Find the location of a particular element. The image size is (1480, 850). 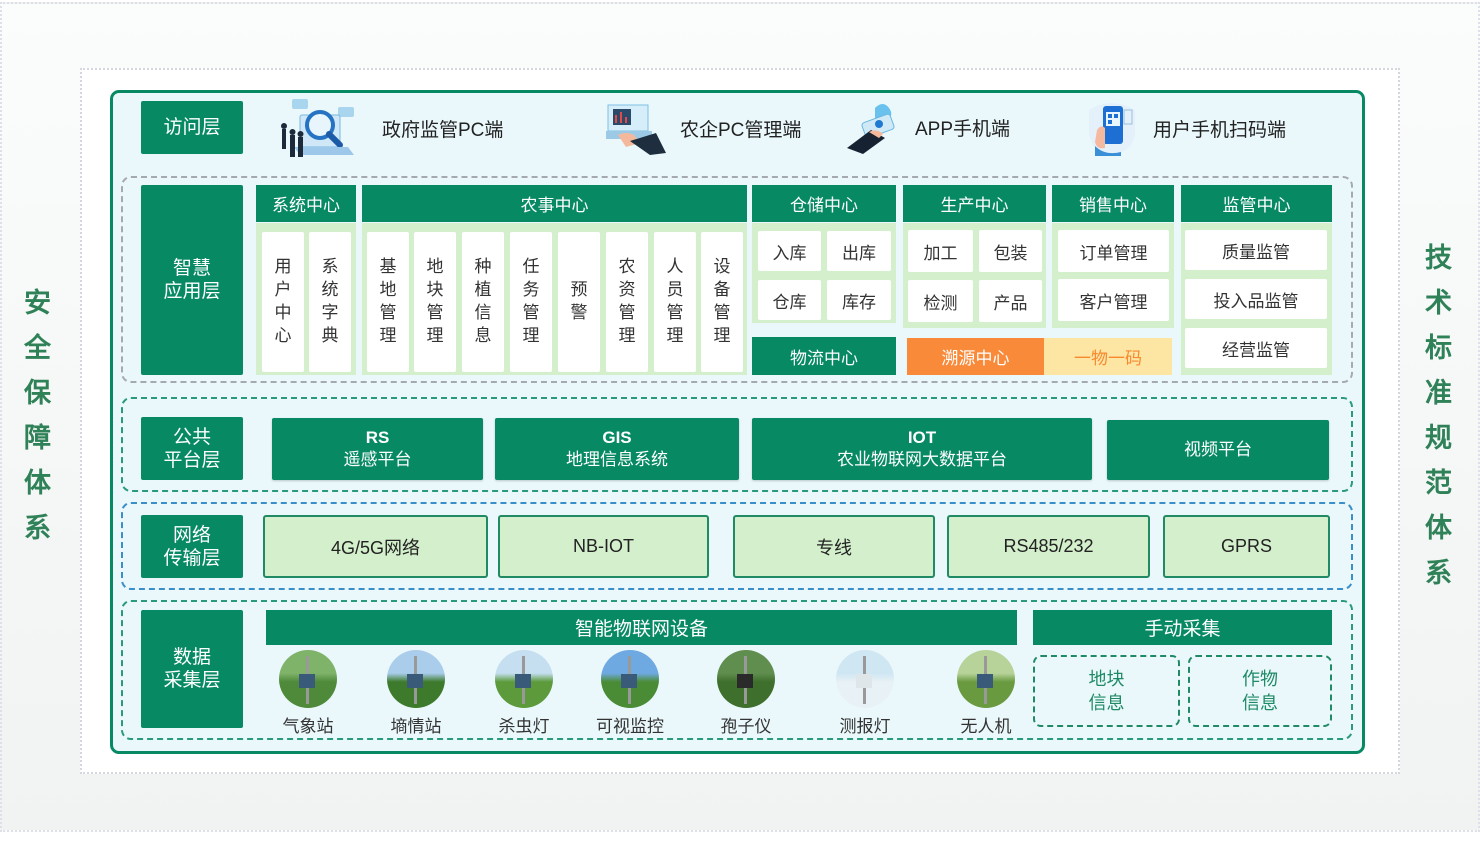

manual-collection-header: 手动采集 is located at coordinates (1182, 627).